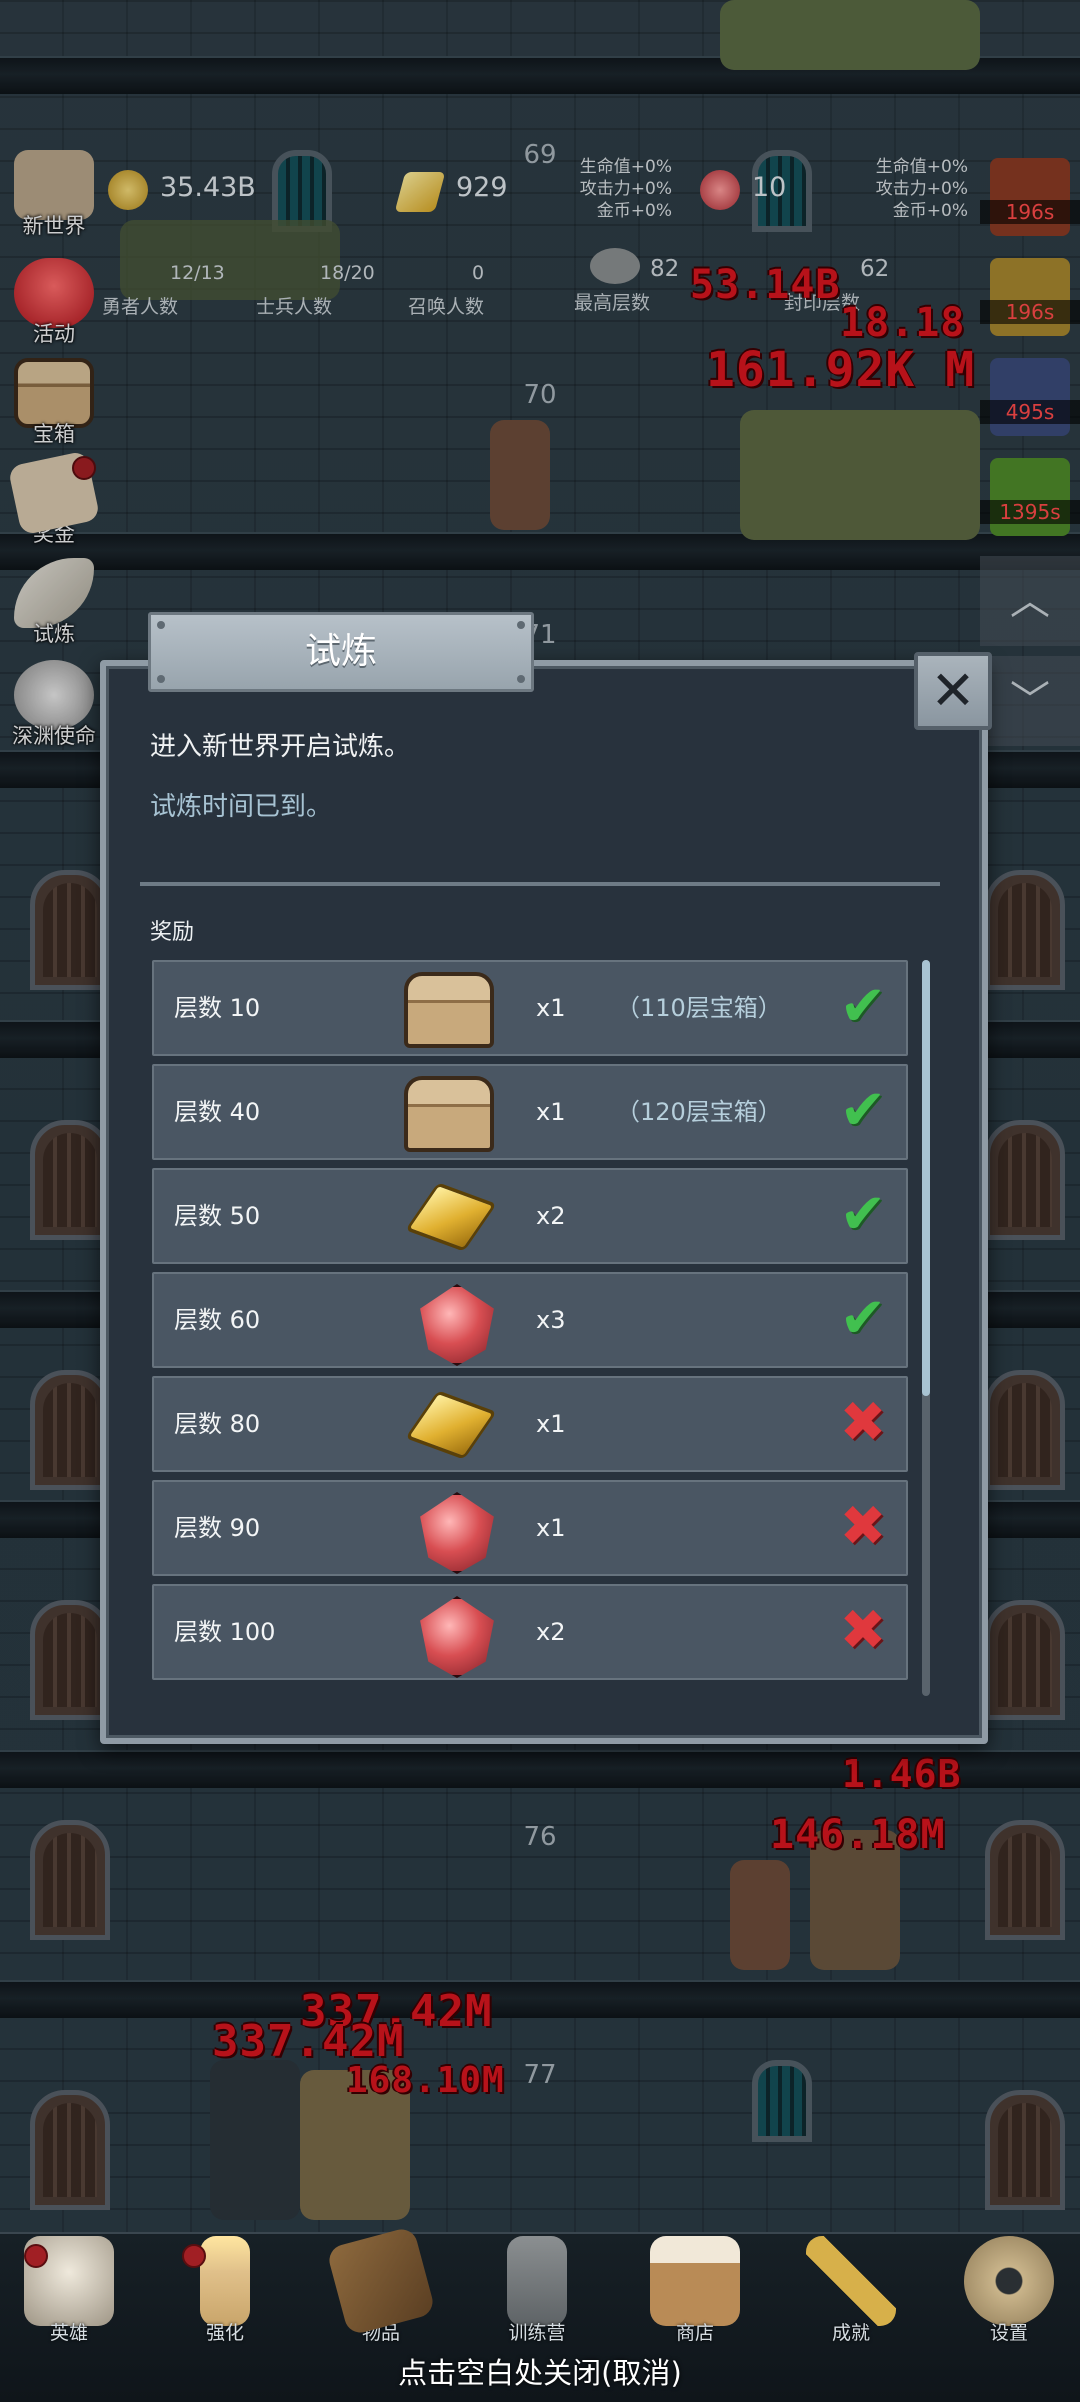 The image size is (1080, 2402). What do you see at coordinates (217, 1320) in the screenshot?
I see `reward-level: 层数 60` at bounding box center [217, 1320].